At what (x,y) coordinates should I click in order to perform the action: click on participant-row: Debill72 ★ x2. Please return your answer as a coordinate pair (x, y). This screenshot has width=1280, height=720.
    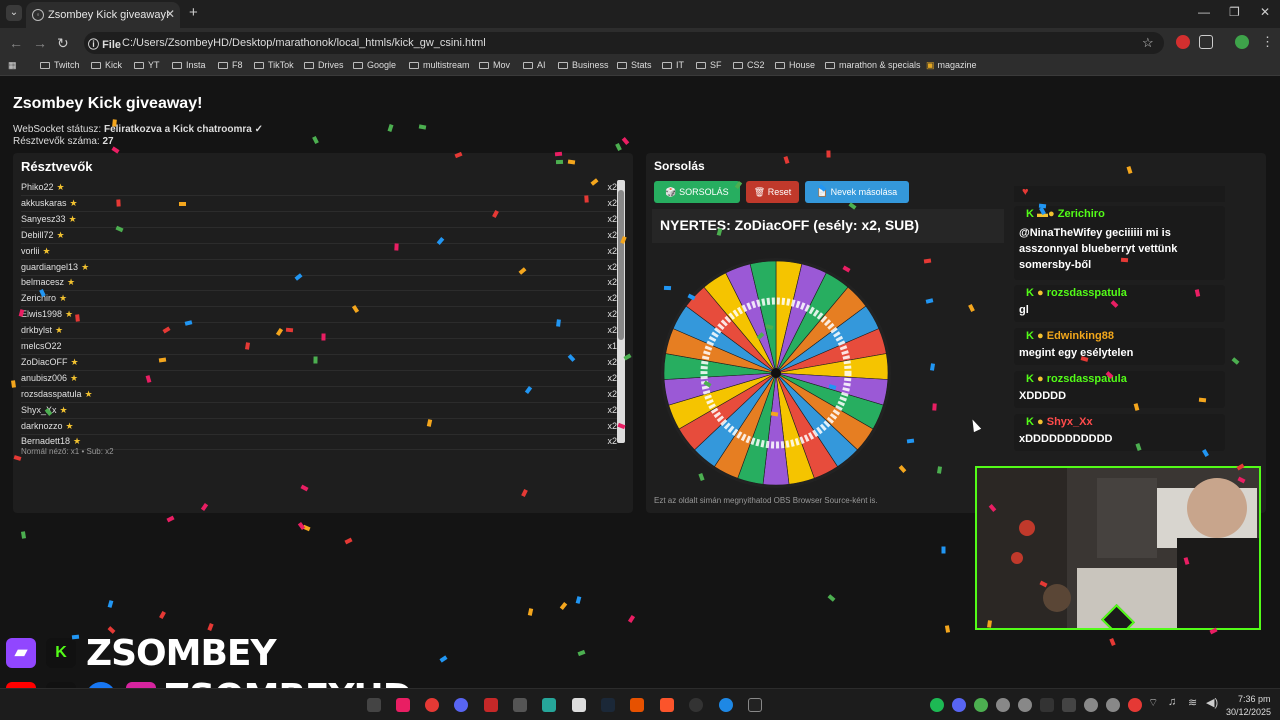
    Looking at the image, I should click on (319, 236).